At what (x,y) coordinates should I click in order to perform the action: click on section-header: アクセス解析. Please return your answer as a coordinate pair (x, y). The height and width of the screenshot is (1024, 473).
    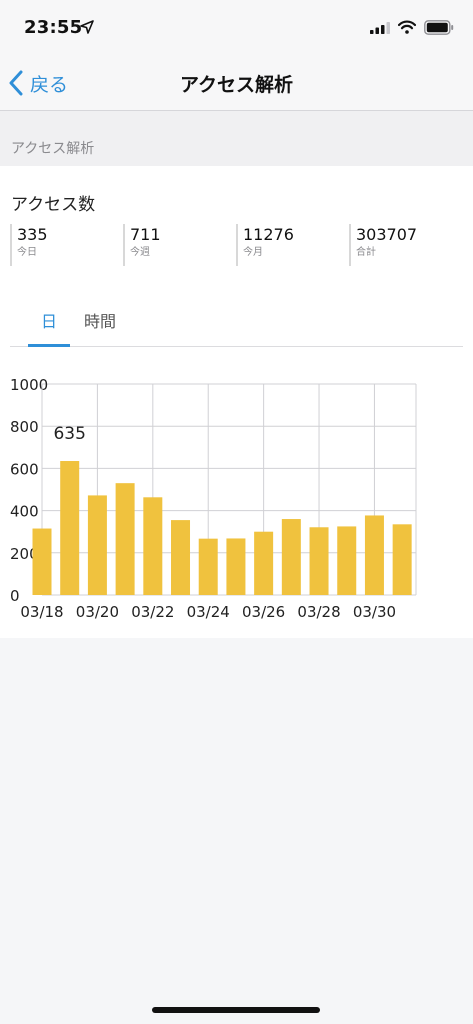
    Looking at the image, I should click on (236, 138).